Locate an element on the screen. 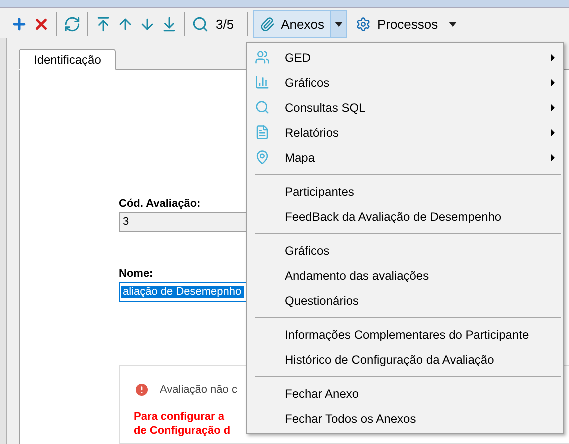 This screenshot has height=444, width=569. people-icon is located at coordinates (262, 57).